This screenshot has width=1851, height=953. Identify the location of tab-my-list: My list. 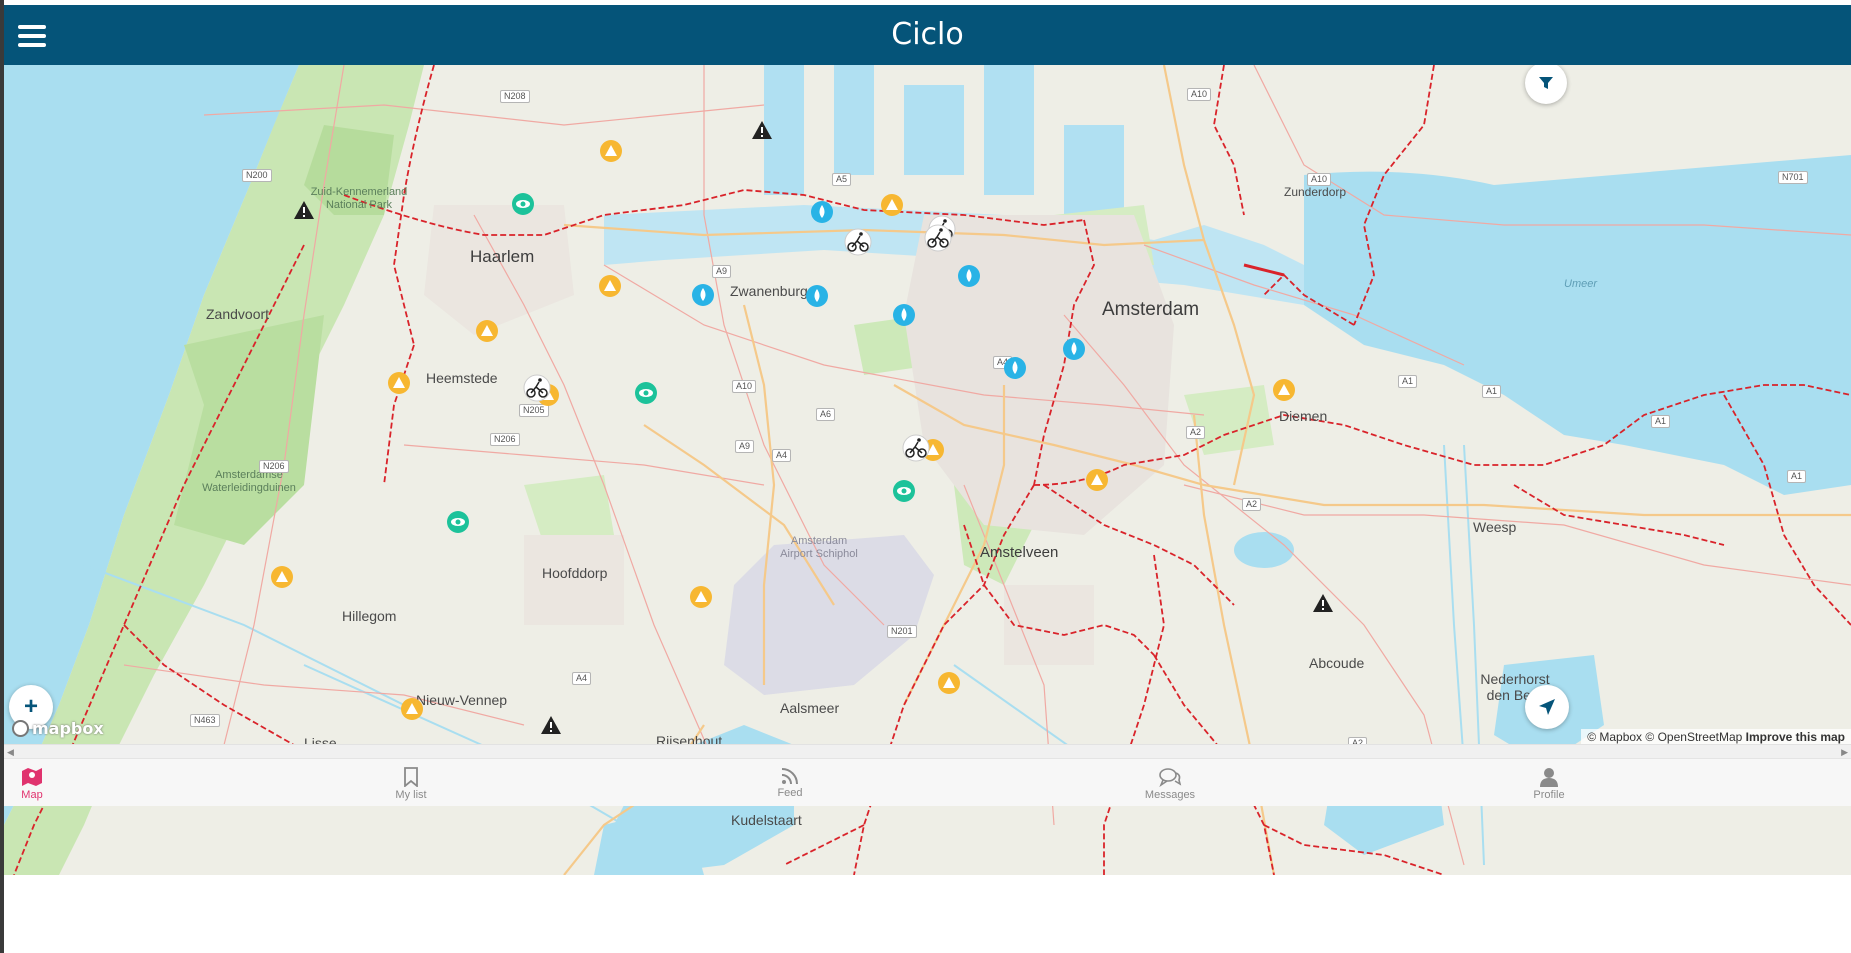
(411, 784).